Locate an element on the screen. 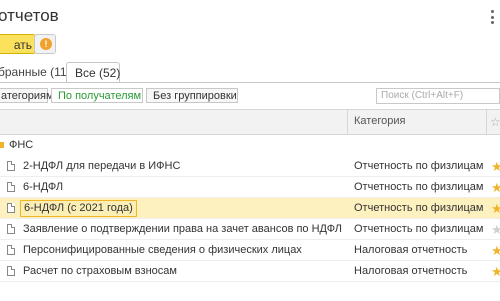 The image size is (500, 301). info-button: ! is located at coordinates (45, 44).